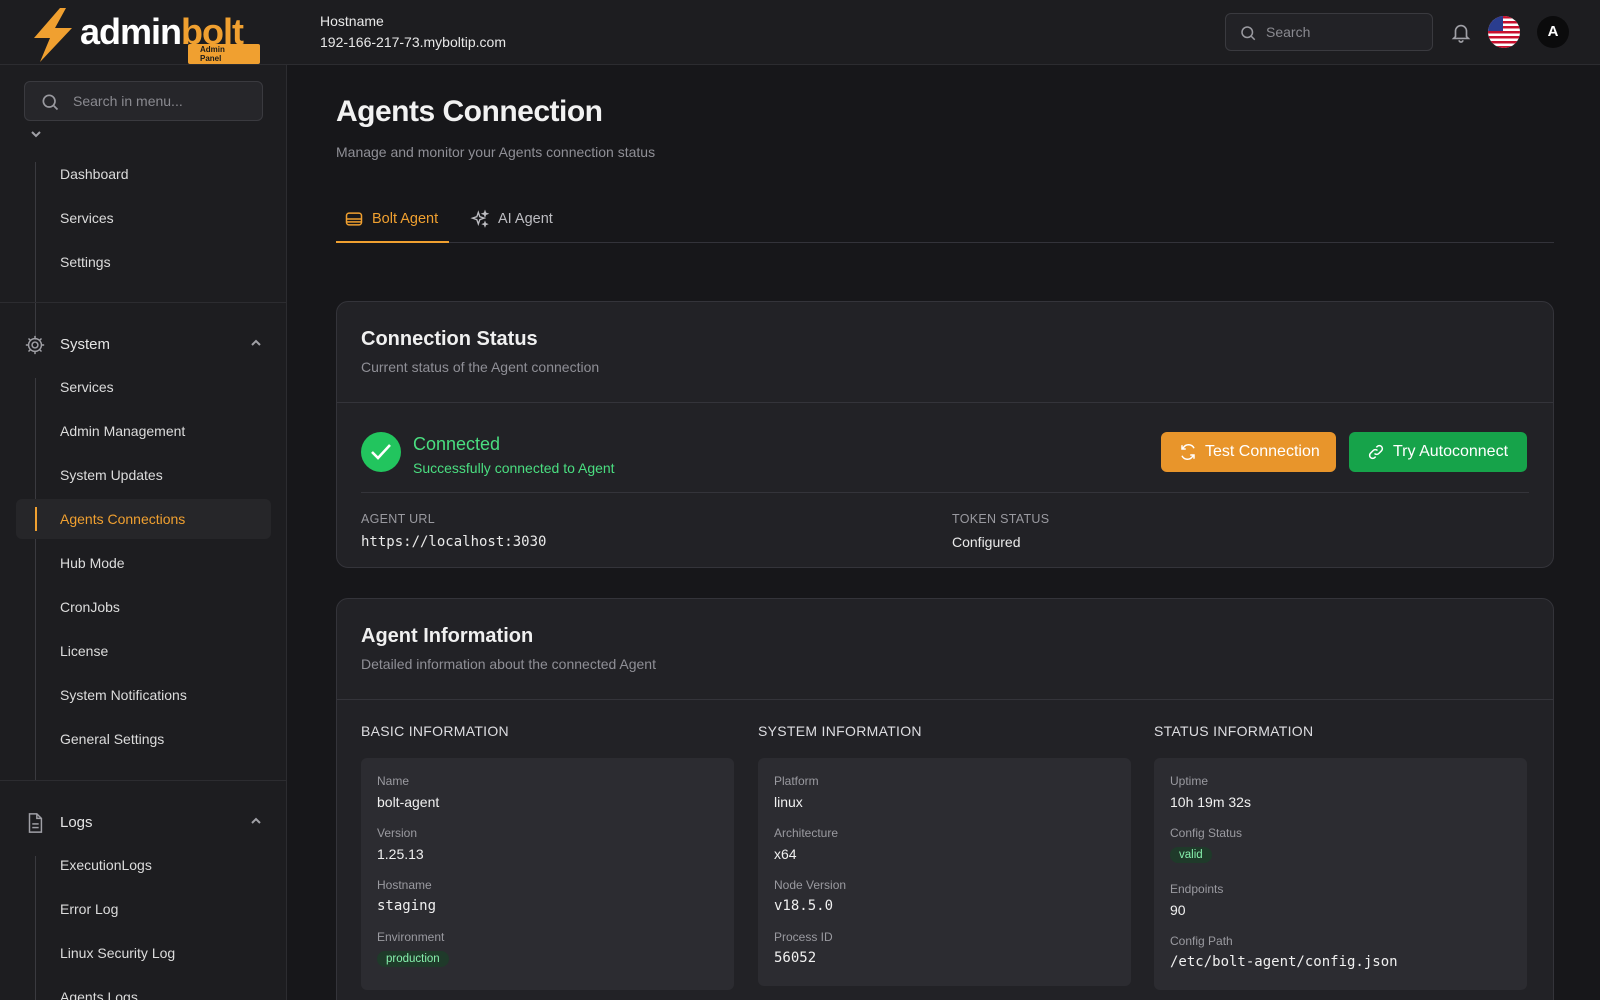 Image resolution: width=1600 pixels, height=1000 pixels. What do you see at coordinates (469, 111) in the screenshot?
I see `page-title: Agents Connection` at bounding box center [469, 111].